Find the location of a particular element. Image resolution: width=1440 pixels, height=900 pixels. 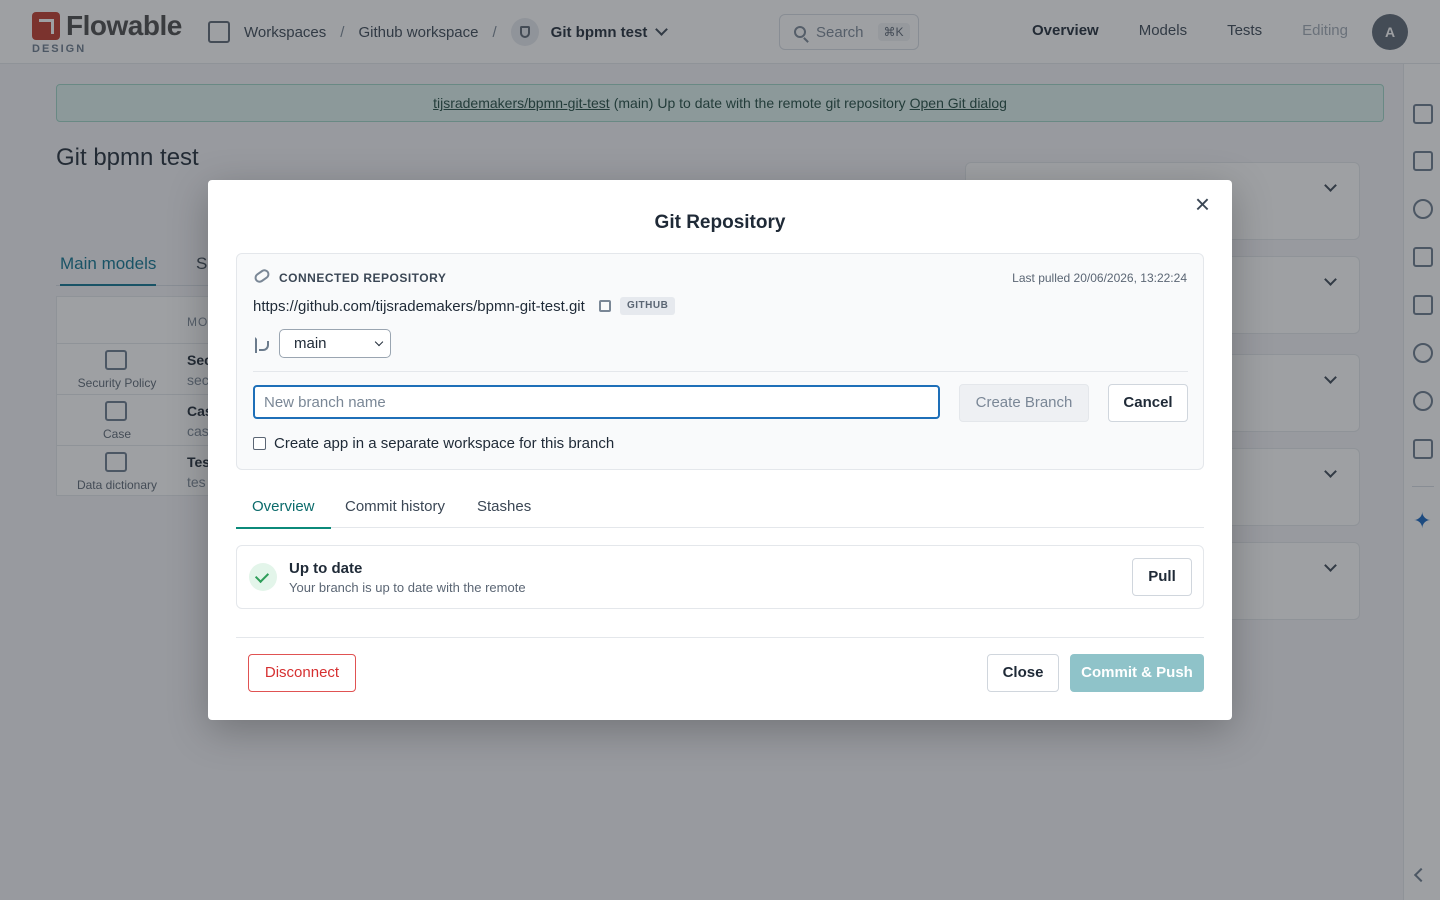

tab-commit-history: Commit history is located at coordinates (395, 506).